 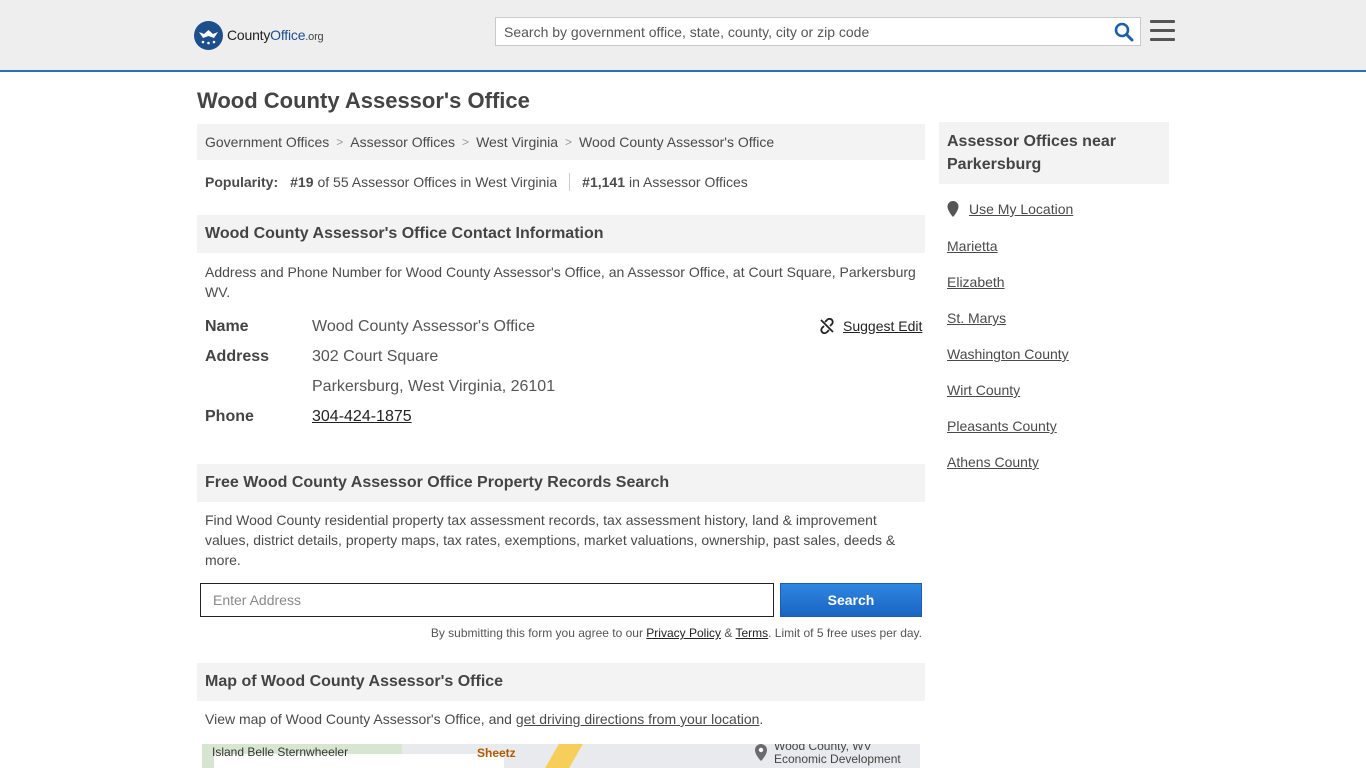 What do you see at coordinates (302, 182) in the screenshot?
I see `state-rank: #19` at bounding box center [302, 182].